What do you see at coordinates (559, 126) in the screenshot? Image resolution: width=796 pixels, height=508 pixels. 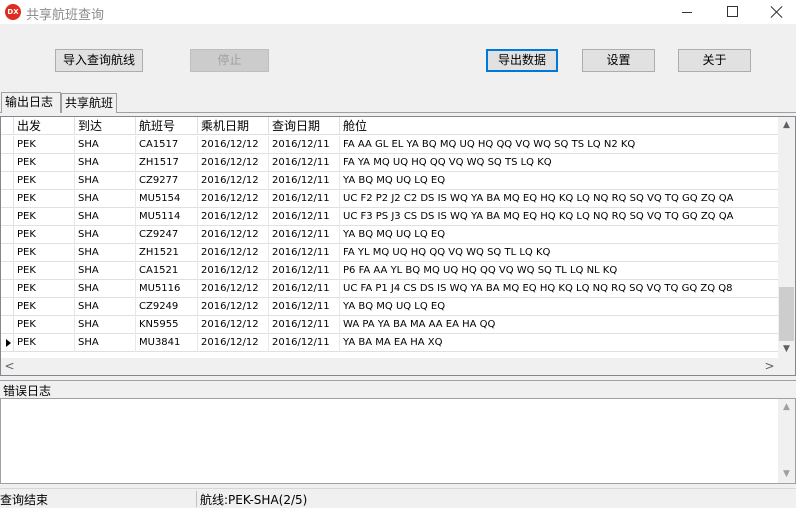 I see `column-header-cabins: 舱位` at bounding box center [559, 126].